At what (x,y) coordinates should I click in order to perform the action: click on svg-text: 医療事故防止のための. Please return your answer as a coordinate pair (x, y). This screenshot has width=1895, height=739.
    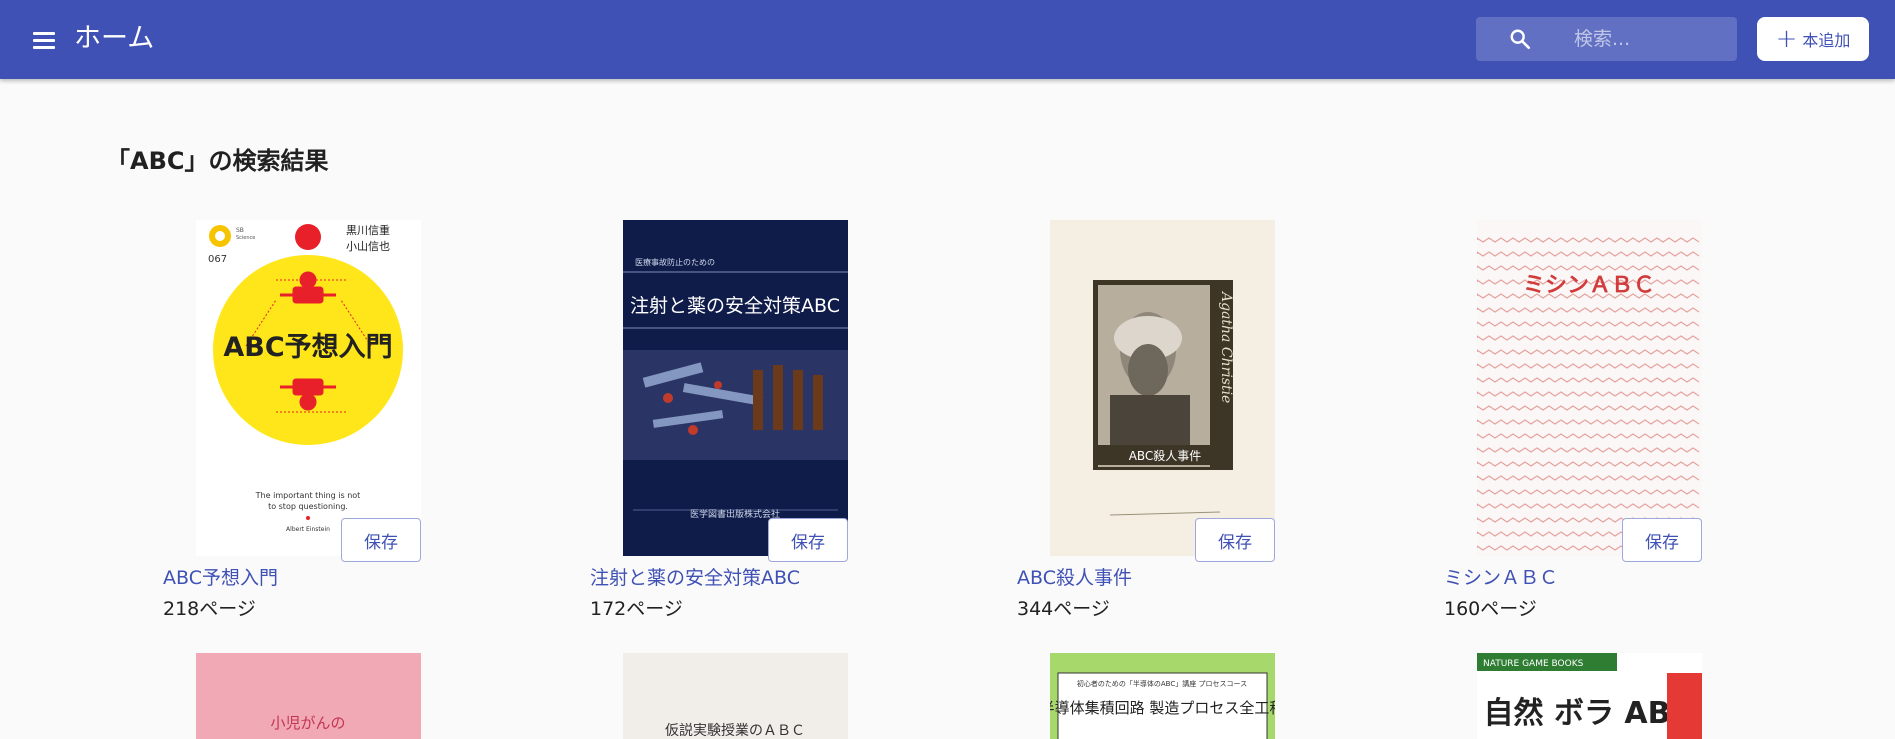
    Looking at the image, I should click on (675, 262).